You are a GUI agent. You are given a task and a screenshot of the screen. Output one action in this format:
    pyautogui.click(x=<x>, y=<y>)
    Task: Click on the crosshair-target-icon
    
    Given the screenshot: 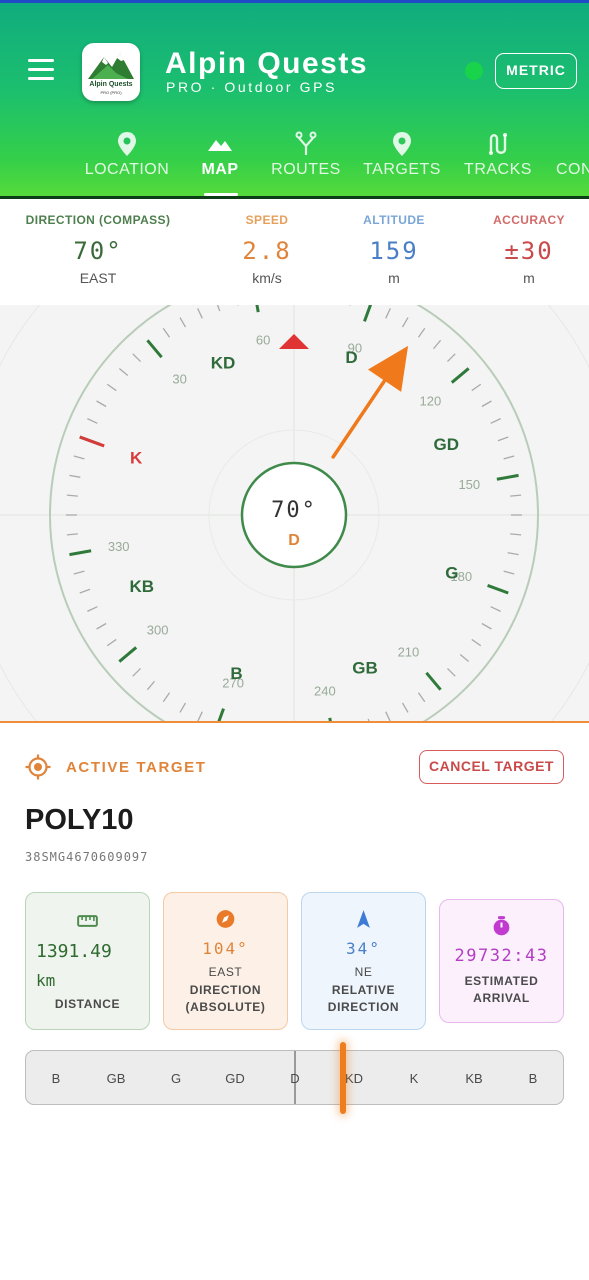 What is the action you would take?
    pyautogui.click(x=38, y=767)
    